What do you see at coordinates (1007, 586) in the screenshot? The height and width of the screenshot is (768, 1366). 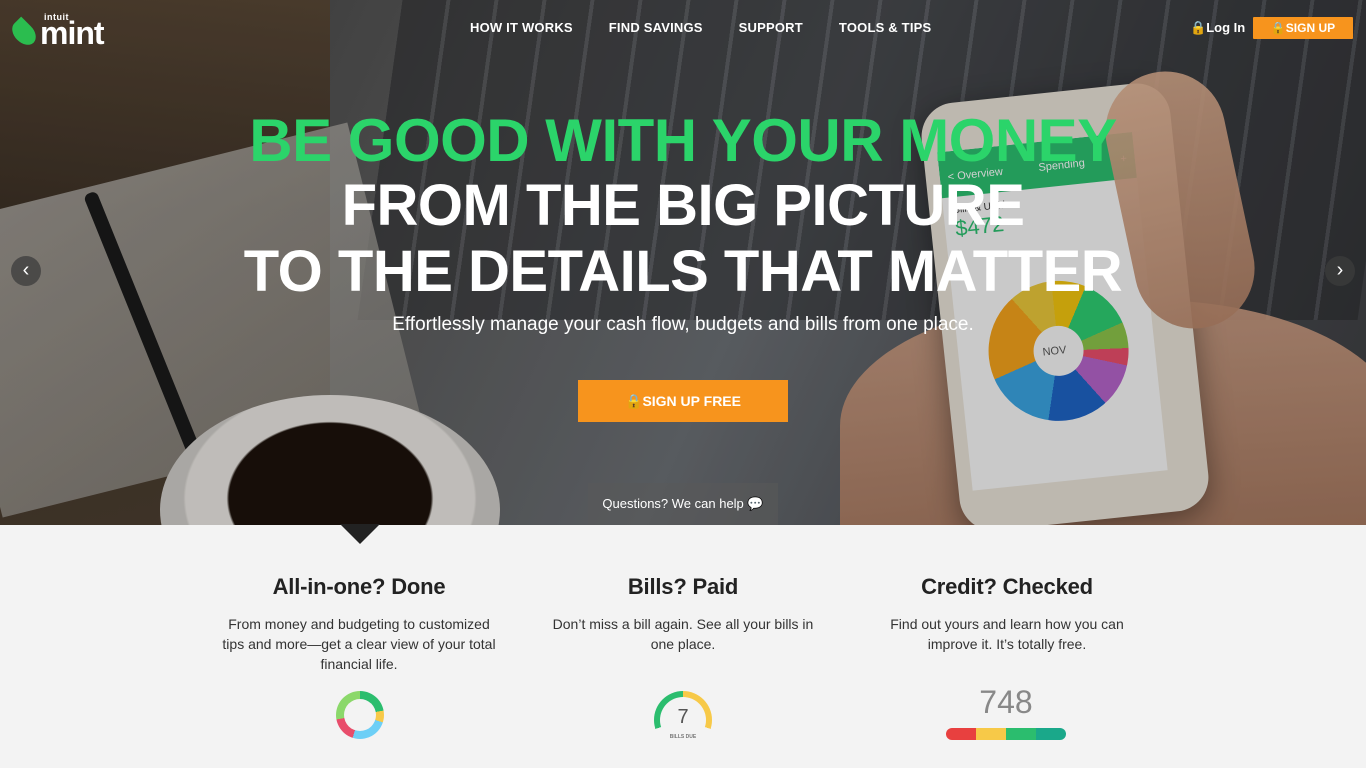 I see `feature-title: Credit? Checked` at bounding box center [1007, 586].